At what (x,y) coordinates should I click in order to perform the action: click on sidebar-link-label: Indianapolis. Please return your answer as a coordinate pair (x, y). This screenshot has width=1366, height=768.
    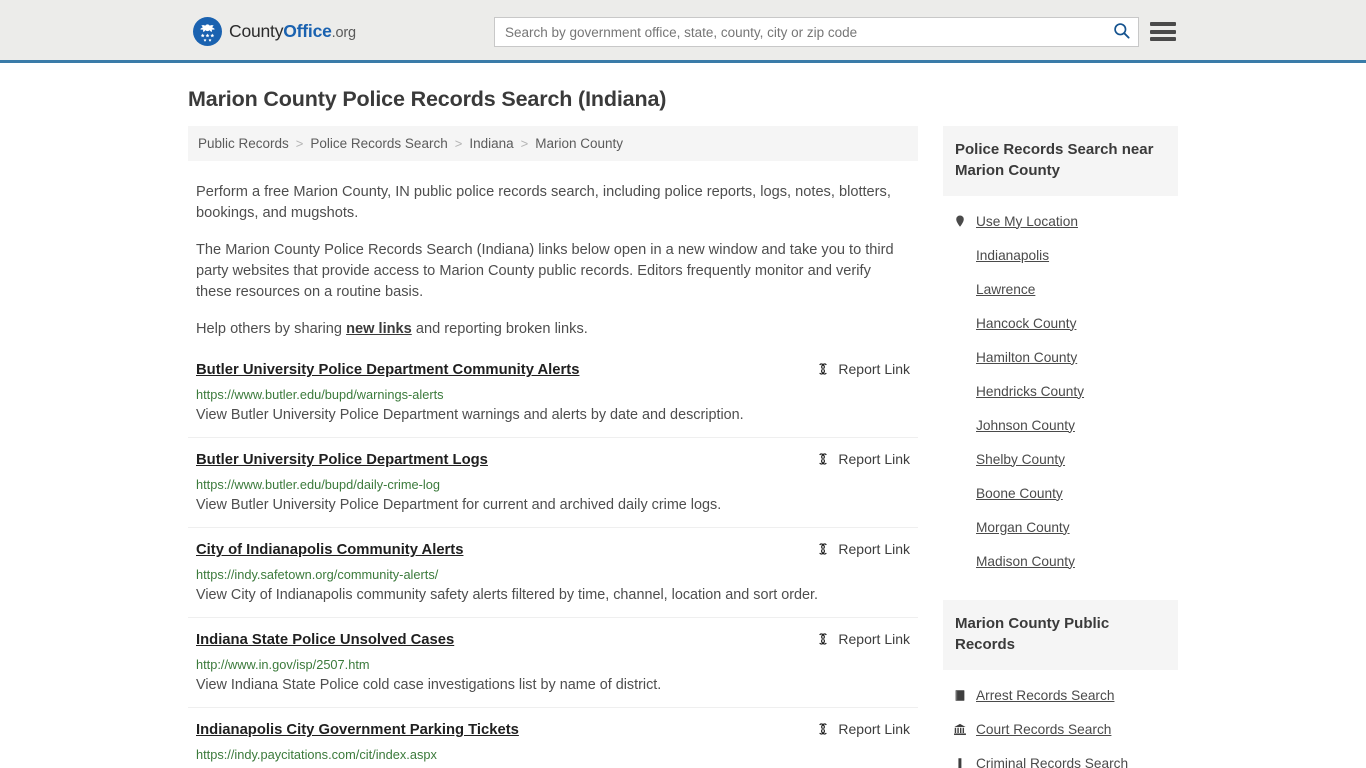
    Looking at the image, I should click on (1012, 255).